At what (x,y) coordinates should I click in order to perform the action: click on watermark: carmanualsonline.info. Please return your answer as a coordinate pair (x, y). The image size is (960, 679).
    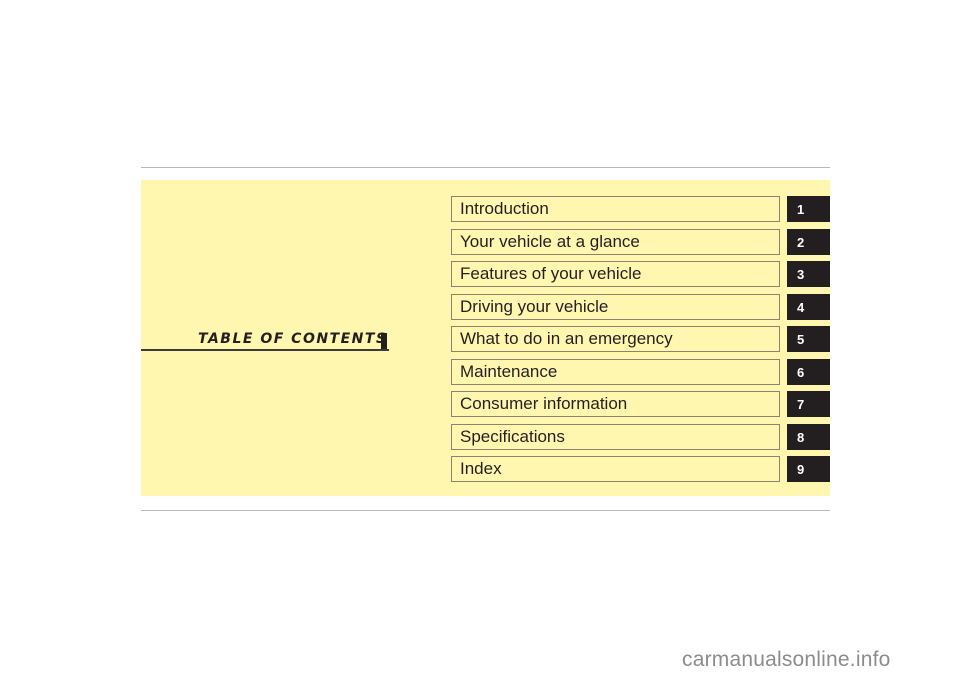
    Looking at the image, I should click on (786, 659).